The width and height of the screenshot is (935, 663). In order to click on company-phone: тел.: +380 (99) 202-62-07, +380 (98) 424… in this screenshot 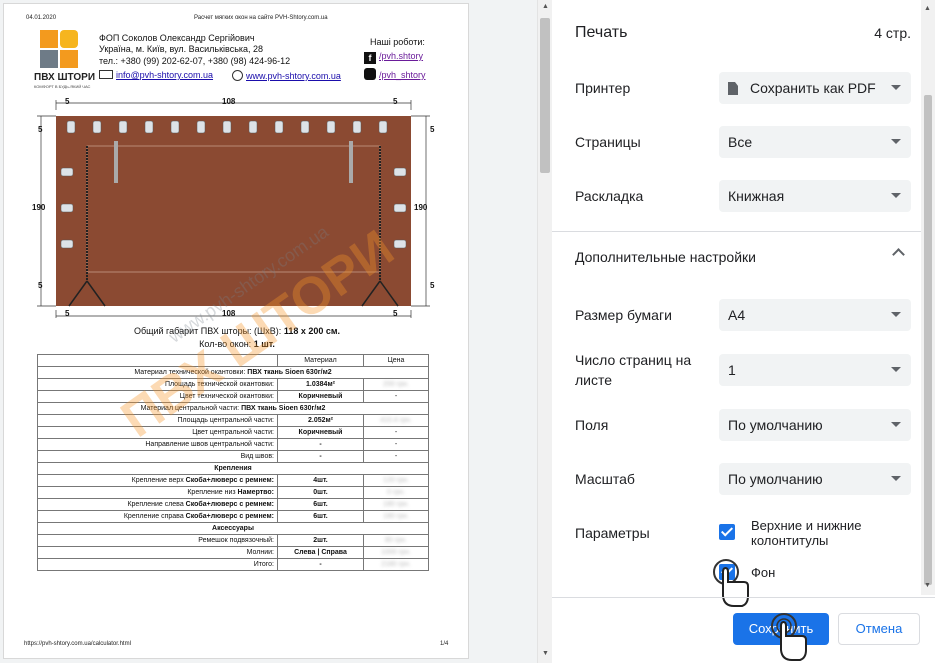, I will do `click(195, 61)`.